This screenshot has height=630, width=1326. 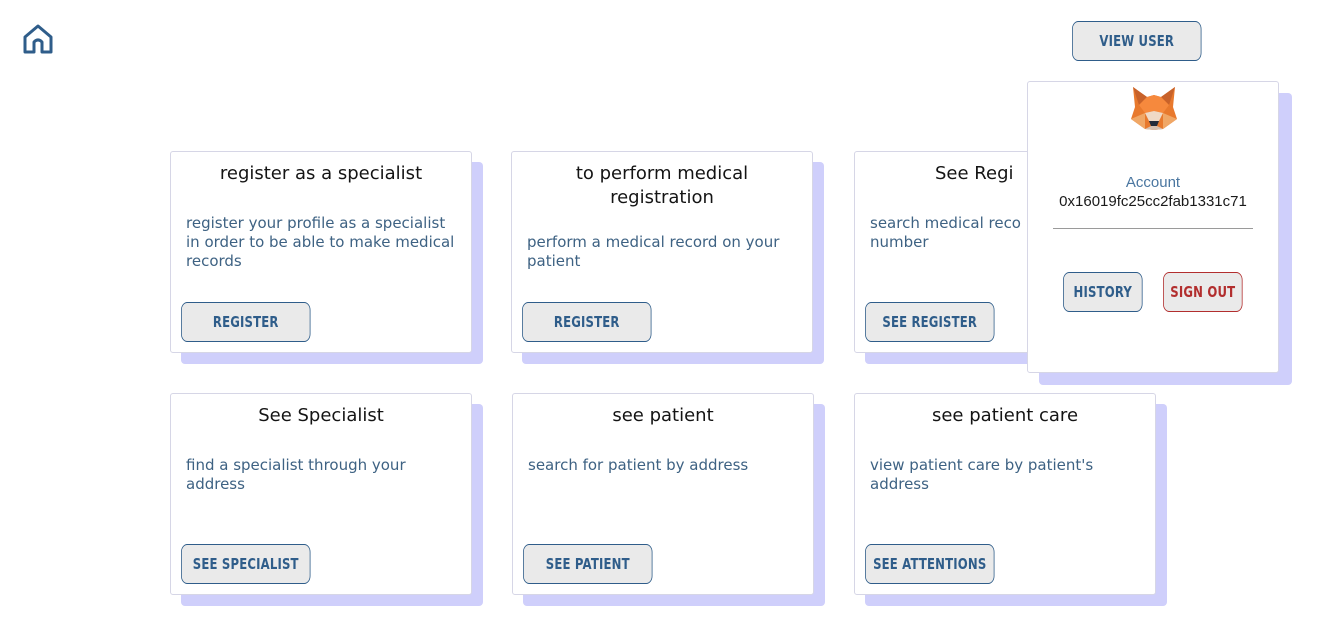 What do you see at coordinates (1103, 292) in the screenshot?
I see `history-button: HISTORY` at bounding box center [1103, 292].